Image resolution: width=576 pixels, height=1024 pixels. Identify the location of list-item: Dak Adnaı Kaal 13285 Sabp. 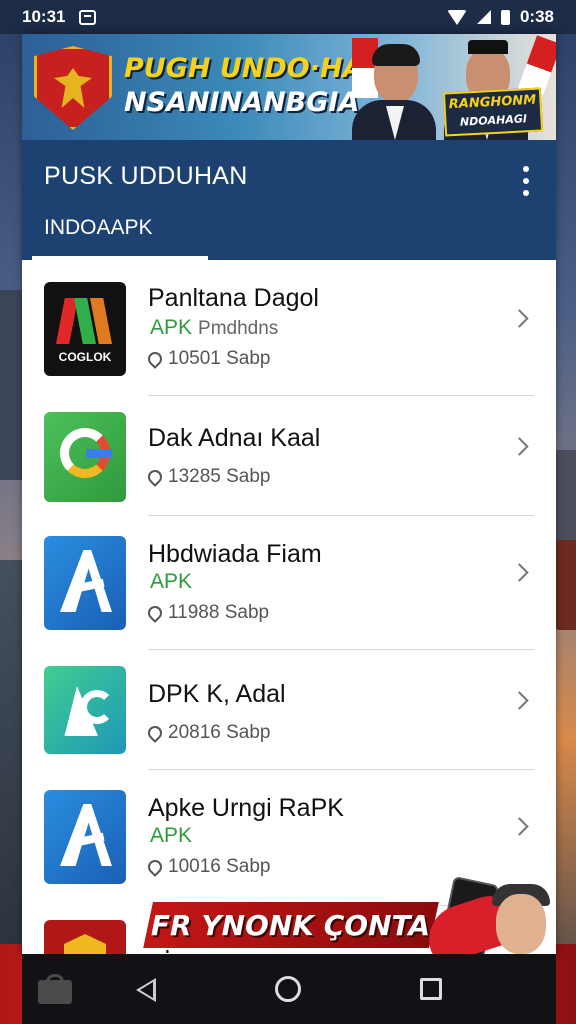
(289, 456).